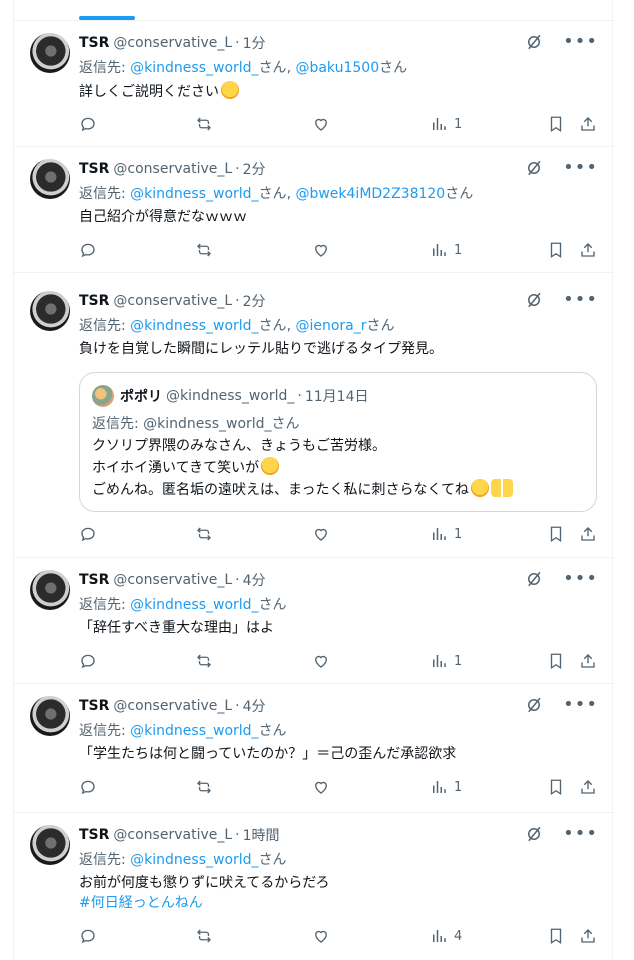 The image size is (634, 960). I want to click on mention-link: @baku1500, so click(337, 68).